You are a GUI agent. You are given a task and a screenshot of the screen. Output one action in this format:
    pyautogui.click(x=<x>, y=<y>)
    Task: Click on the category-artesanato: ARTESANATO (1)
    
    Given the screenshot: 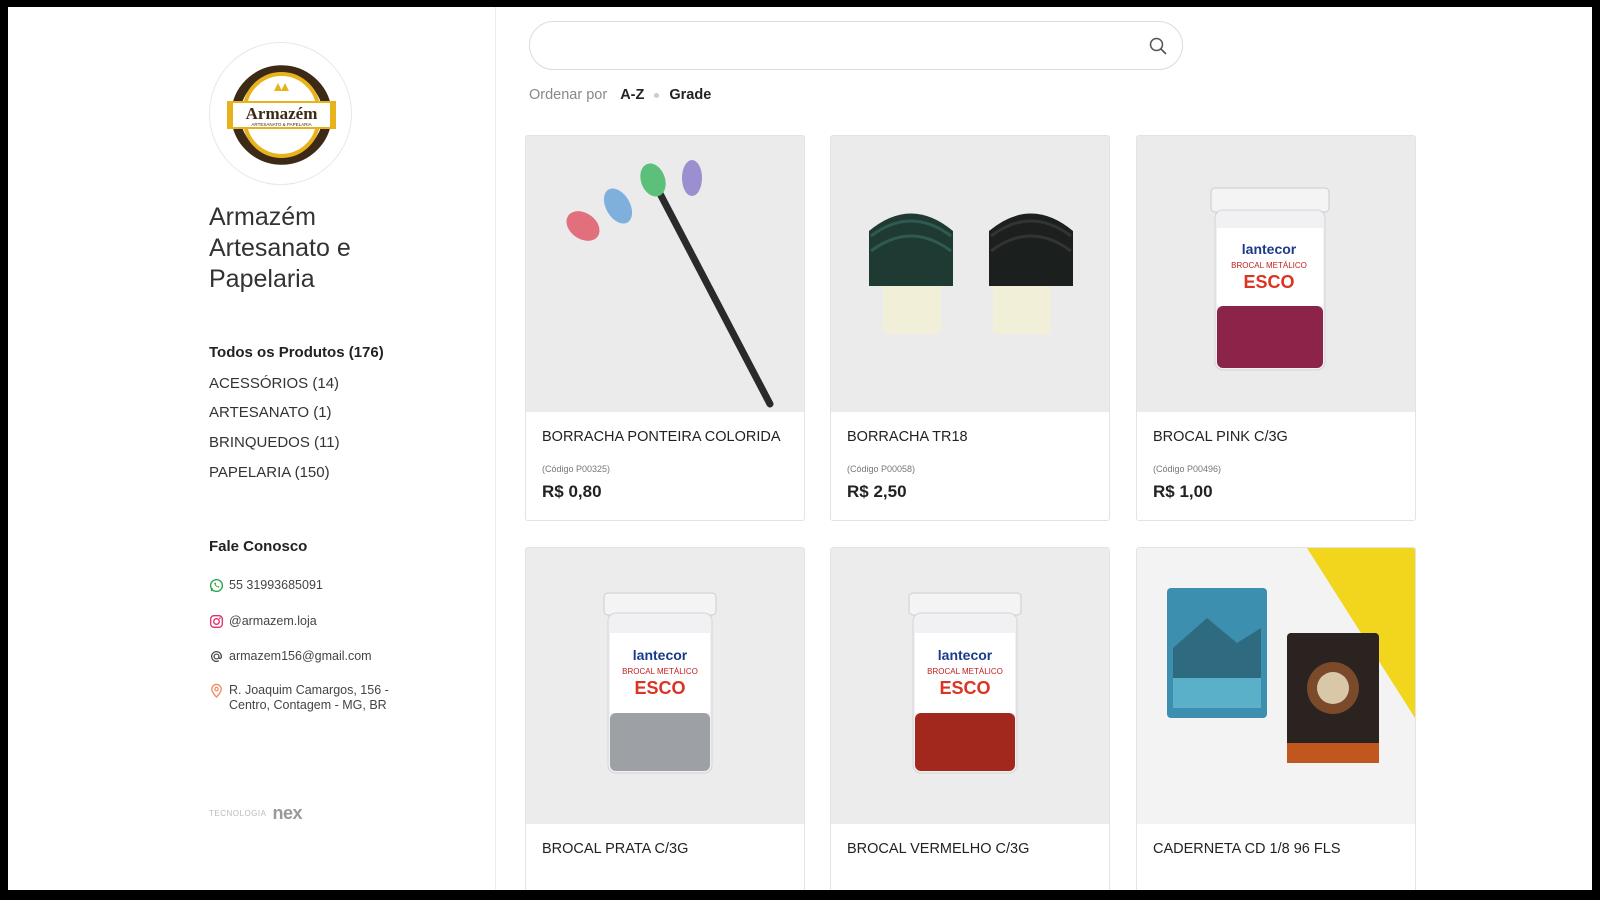 What is the action you would take?
    pyautogui.click(x=270, y=412)
    